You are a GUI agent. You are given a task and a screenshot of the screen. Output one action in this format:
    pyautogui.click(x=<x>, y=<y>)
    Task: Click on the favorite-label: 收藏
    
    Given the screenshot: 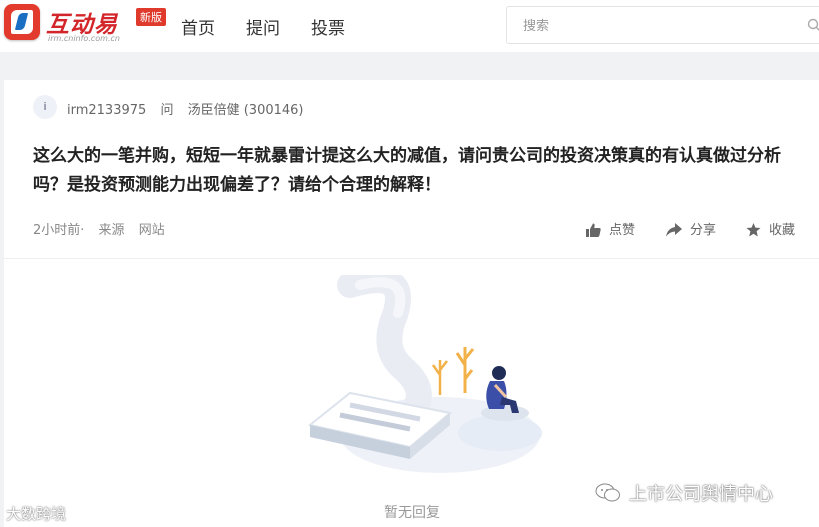 What is the action you would take?
    pyautogui.click(x=782, y=230)
    